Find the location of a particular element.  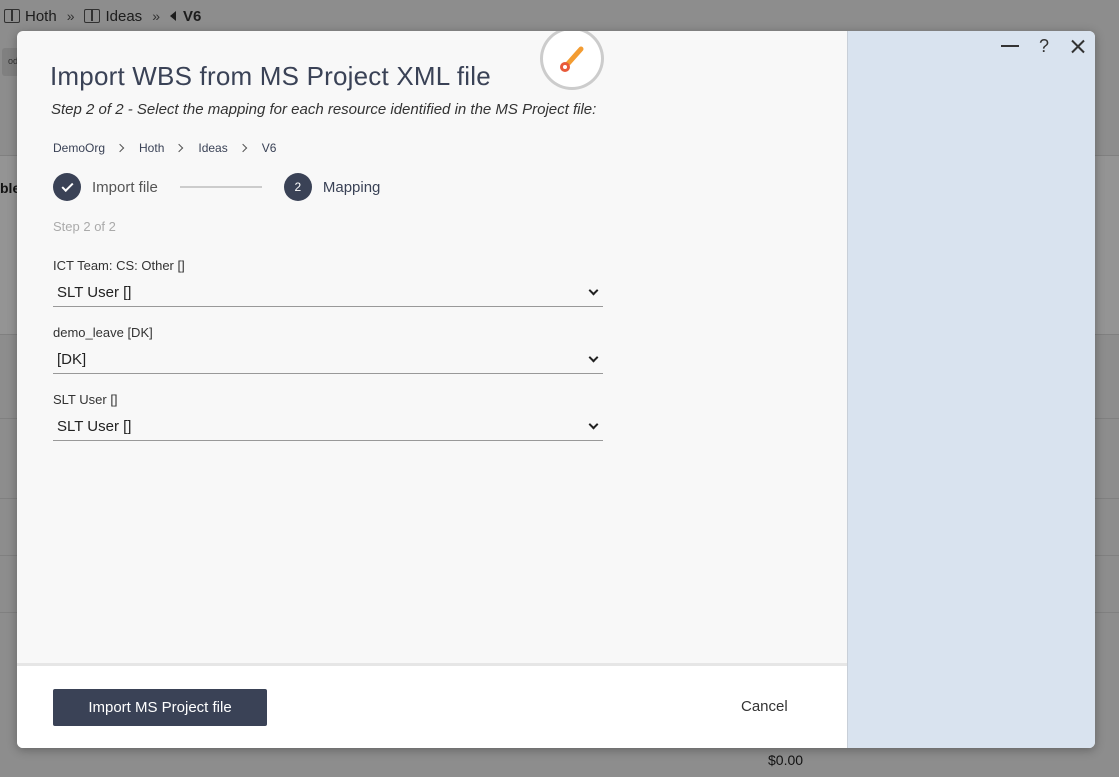

breadcrumb-item: Hoth is located at coordinates (151, 148).